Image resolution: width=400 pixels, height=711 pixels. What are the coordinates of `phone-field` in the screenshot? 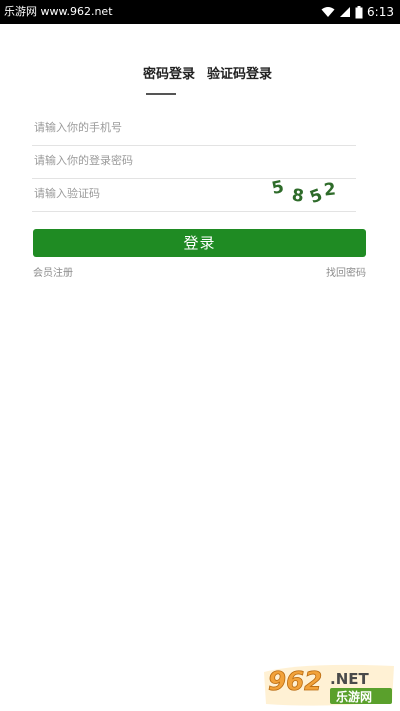 It's located at (194, 129).